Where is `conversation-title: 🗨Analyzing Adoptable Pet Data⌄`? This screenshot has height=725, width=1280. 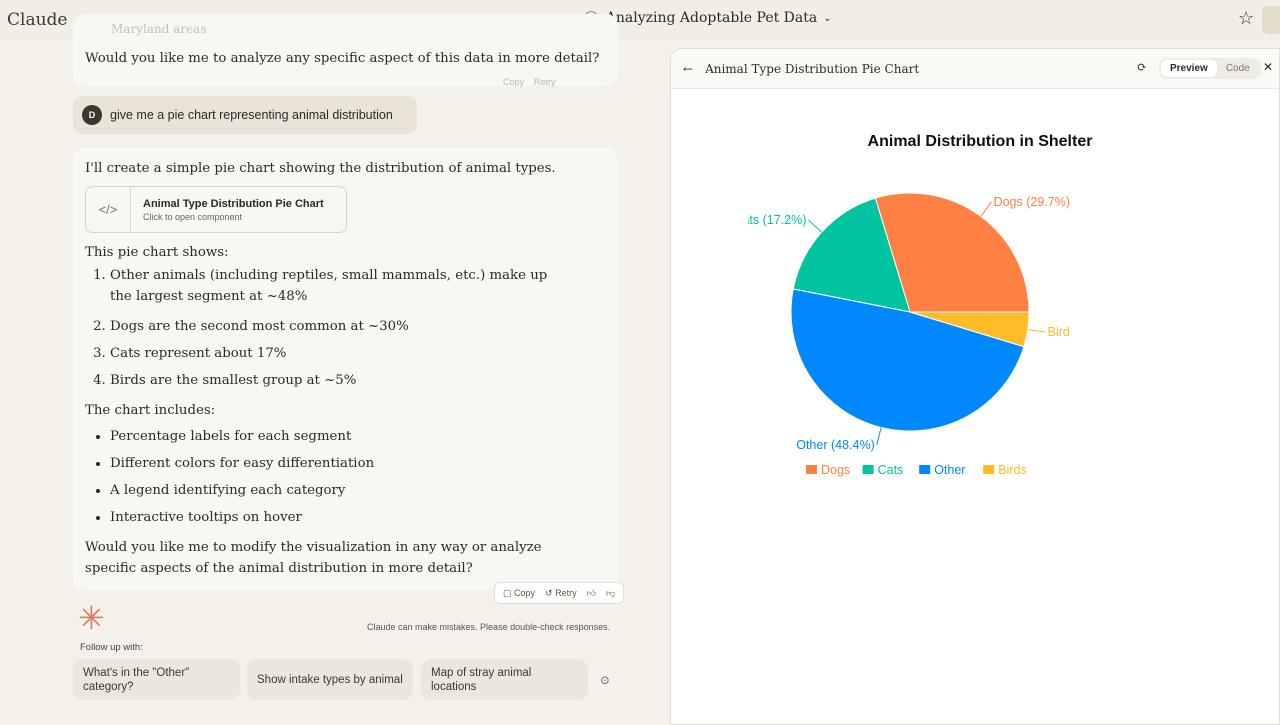
conversation-title: 🗨Analyzing Adoptable Pet Data⌄ is located at coordinates (707, 18).